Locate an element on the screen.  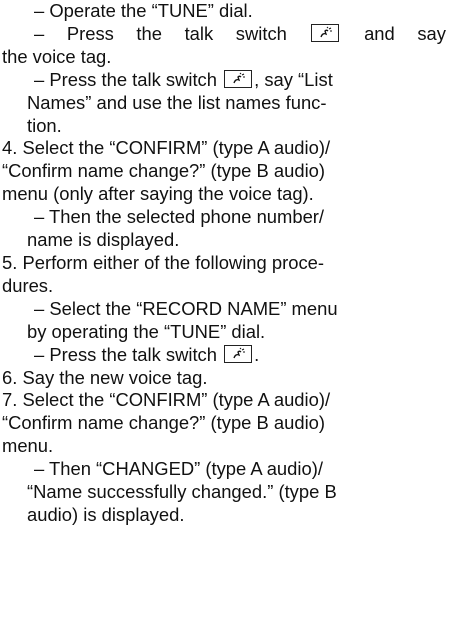
step-4-result: – Then the selected phone number/ is located at coordinates (224, 217).